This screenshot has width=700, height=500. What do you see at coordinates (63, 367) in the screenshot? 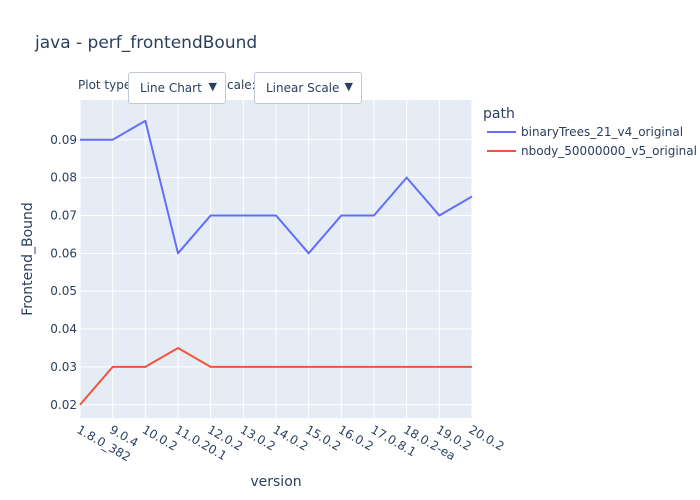
I see `y-tick-label: 0.03` at bounding box center [63, 367].